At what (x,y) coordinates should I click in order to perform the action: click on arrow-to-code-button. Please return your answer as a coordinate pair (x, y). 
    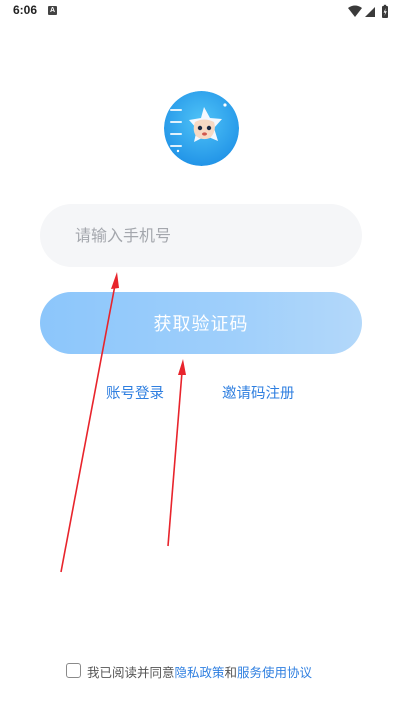
    Looking at the image, I should click on (176, 453).